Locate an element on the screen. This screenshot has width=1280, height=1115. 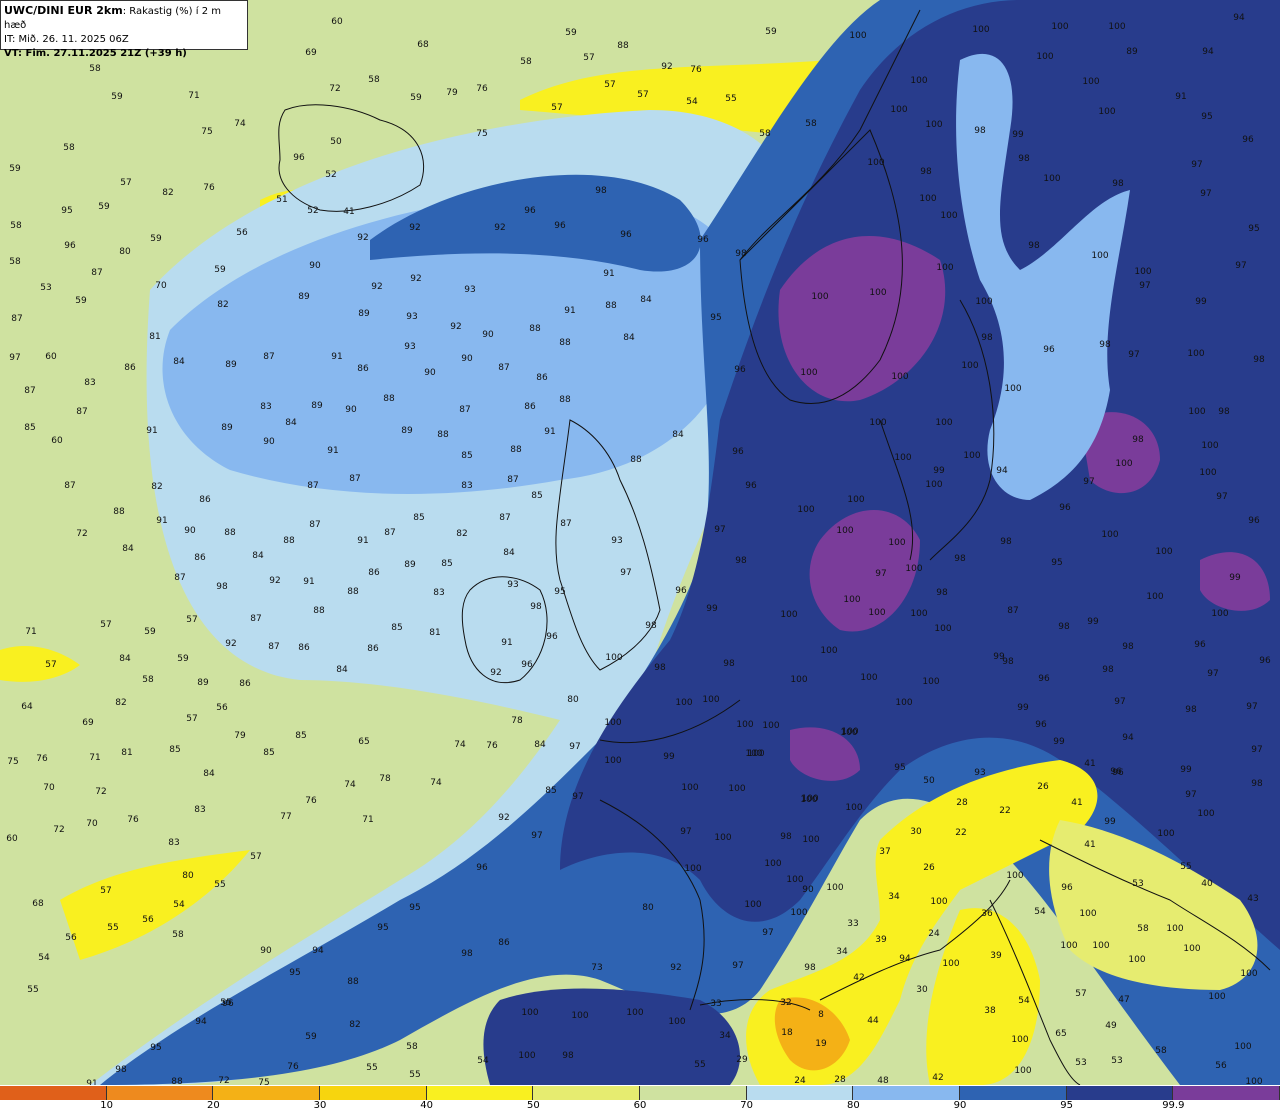
humidity-value-label: 89 is located at coordinates (203, 683).